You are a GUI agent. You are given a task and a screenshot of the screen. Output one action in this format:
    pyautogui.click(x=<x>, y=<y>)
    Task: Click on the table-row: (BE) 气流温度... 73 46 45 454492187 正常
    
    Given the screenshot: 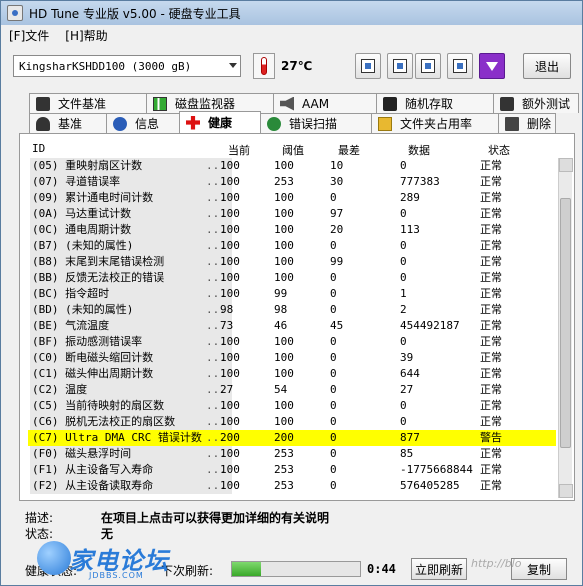 What is the action you would take?
    pyautogui.click(x=292, y=326)
    